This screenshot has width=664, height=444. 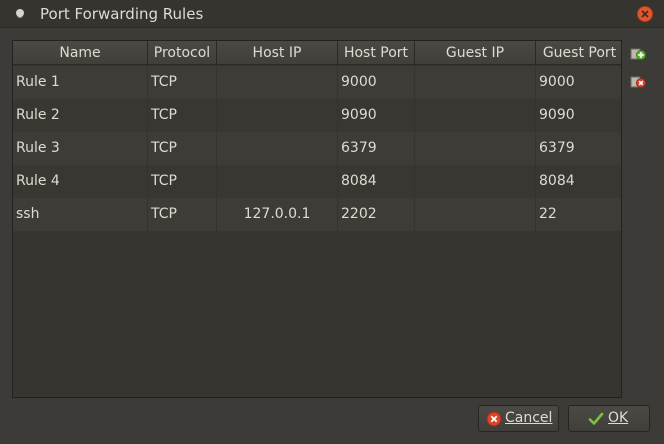 I want to click on cell-guest-port: 8084, so click(x=578, y=181).